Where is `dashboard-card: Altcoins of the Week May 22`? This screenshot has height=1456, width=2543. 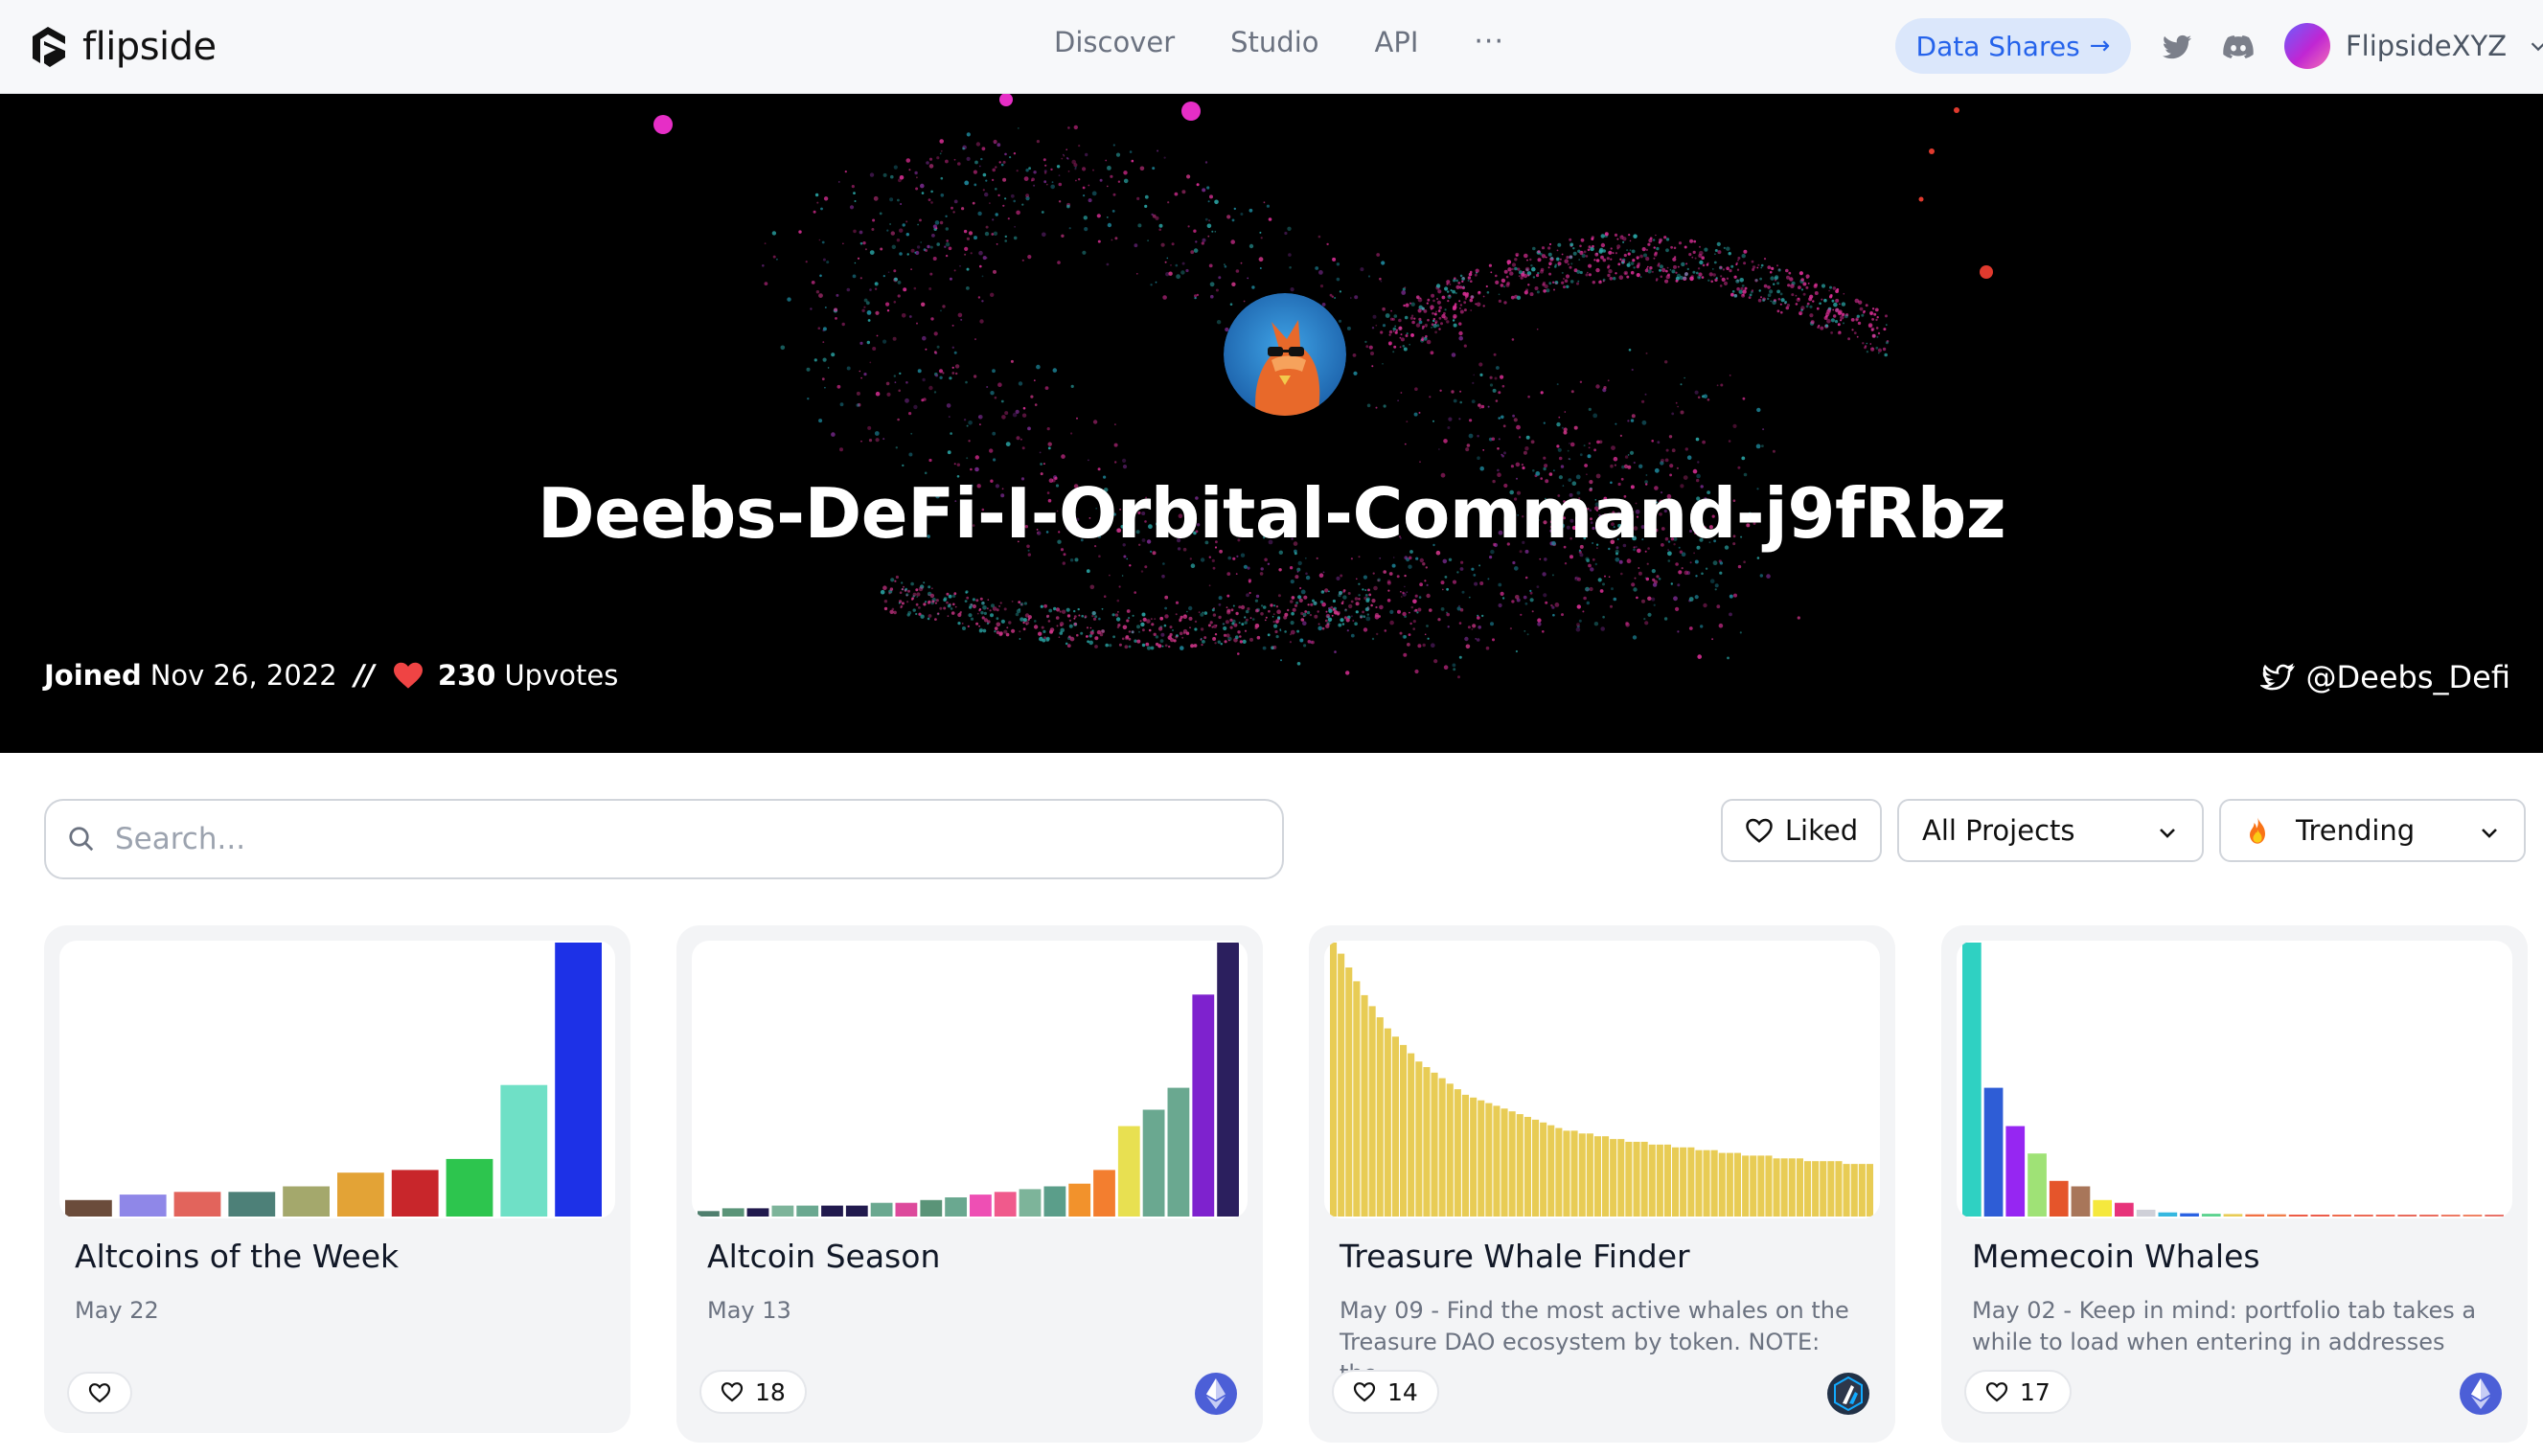
dashboard-card: Altcoins of the Week May 22 is located at coordinates (337, 1179).